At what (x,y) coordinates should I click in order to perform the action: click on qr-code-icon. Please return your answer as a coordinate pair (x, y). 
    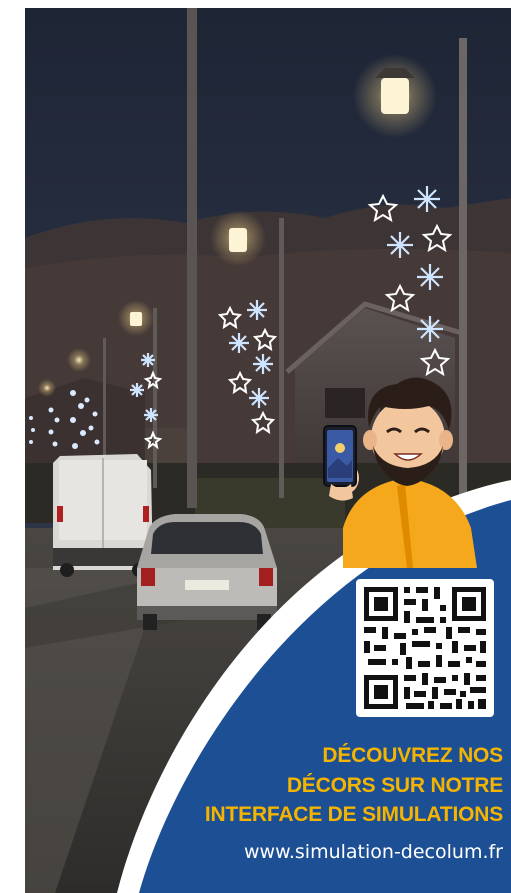
    Looking at the image, I should click on (425, 648).